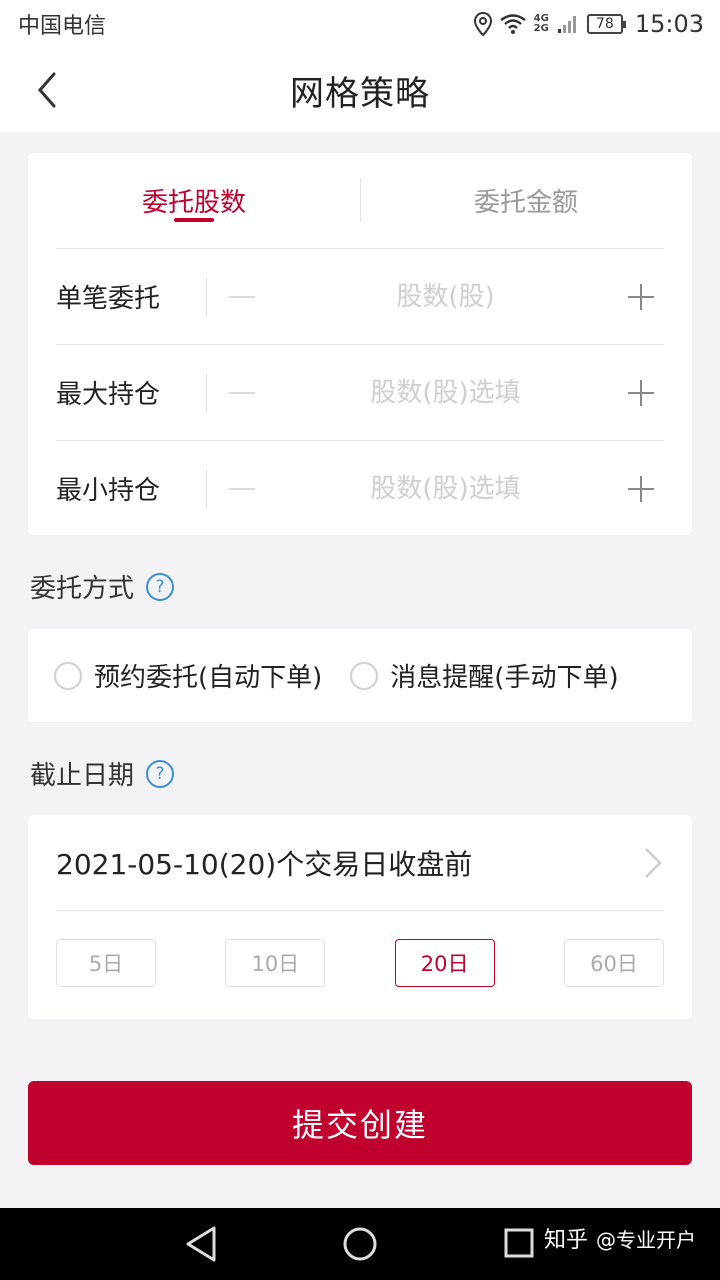  I want to click on row-min-position: 最小持仓, so click(360, 488).